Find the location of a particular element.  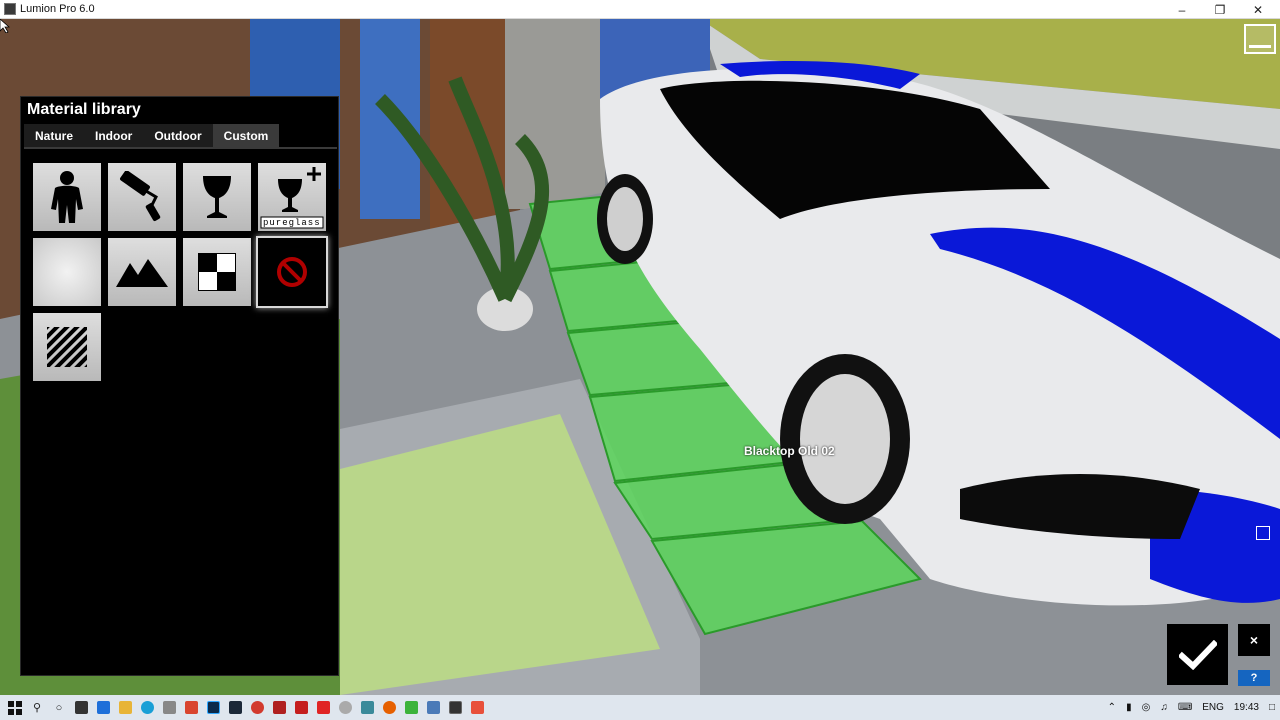

material-tile-stripes is located at coordinates (67, 347).